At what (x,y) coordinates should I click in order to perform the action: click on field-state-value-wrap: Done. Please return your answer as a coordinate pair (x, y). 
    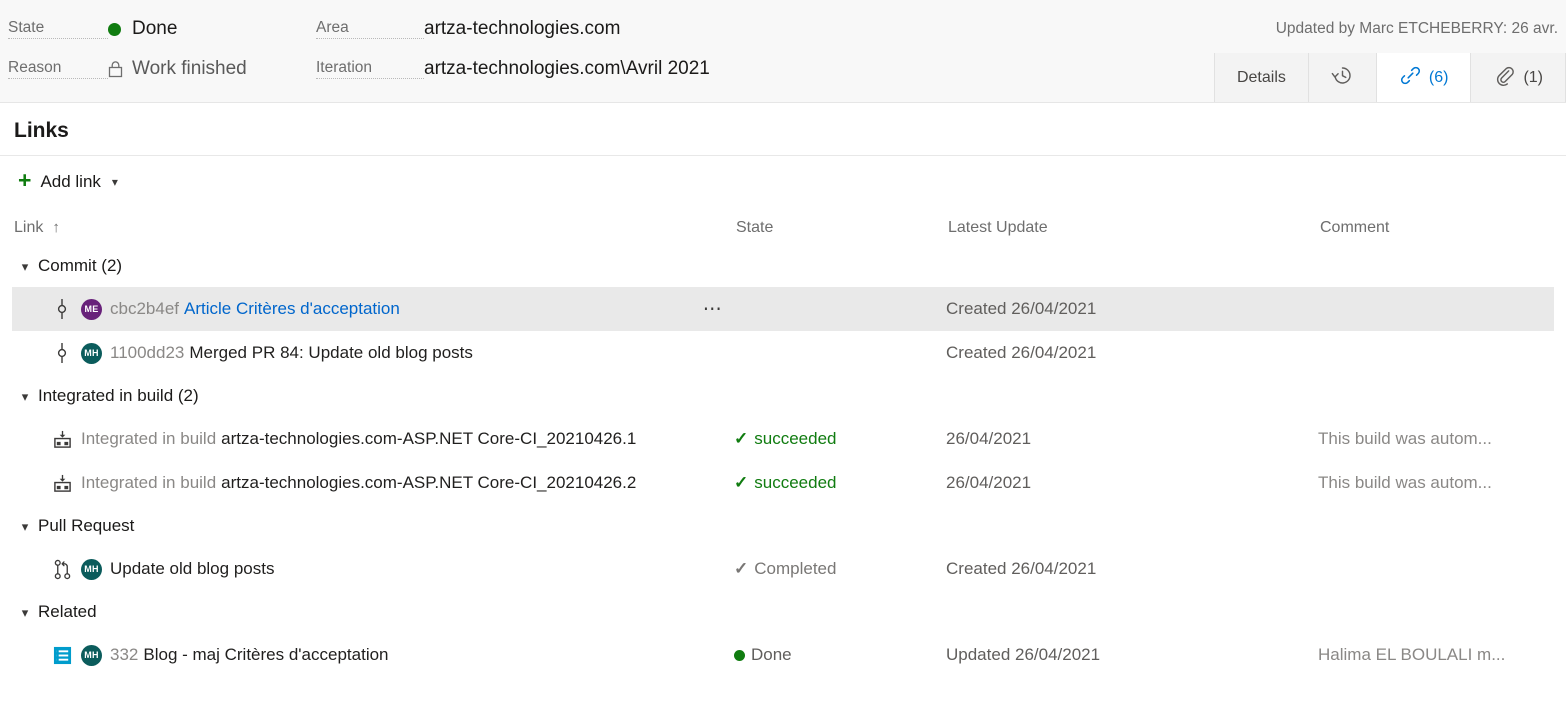
    Looking at the image, I should click on (142, 29).